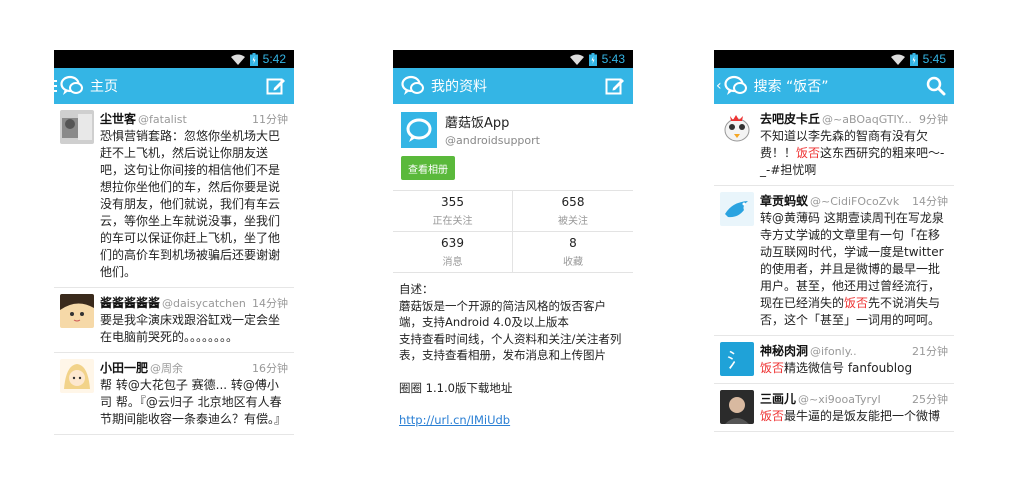  I want to click on profile-stats: 355 正在关注 658 被关注 639 消息 8 收藏, so click(513, 231).